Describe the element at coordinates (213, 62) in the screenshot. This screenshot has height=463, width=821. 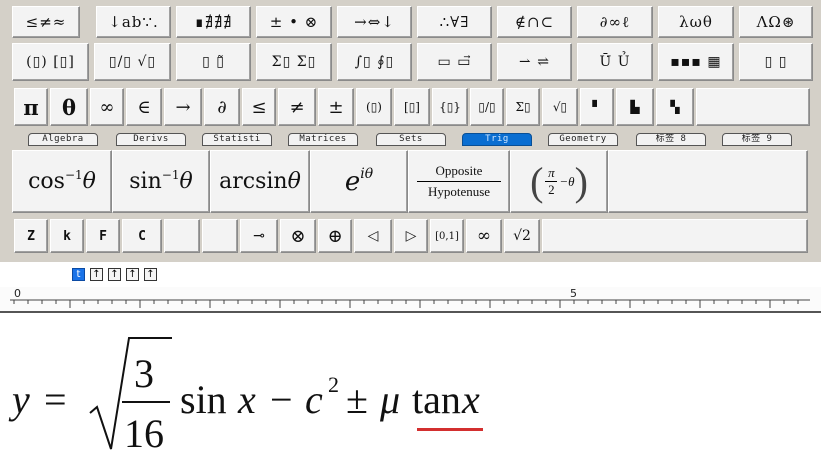
I see `subscript-template-button: ▯ ▯̃` at that location.